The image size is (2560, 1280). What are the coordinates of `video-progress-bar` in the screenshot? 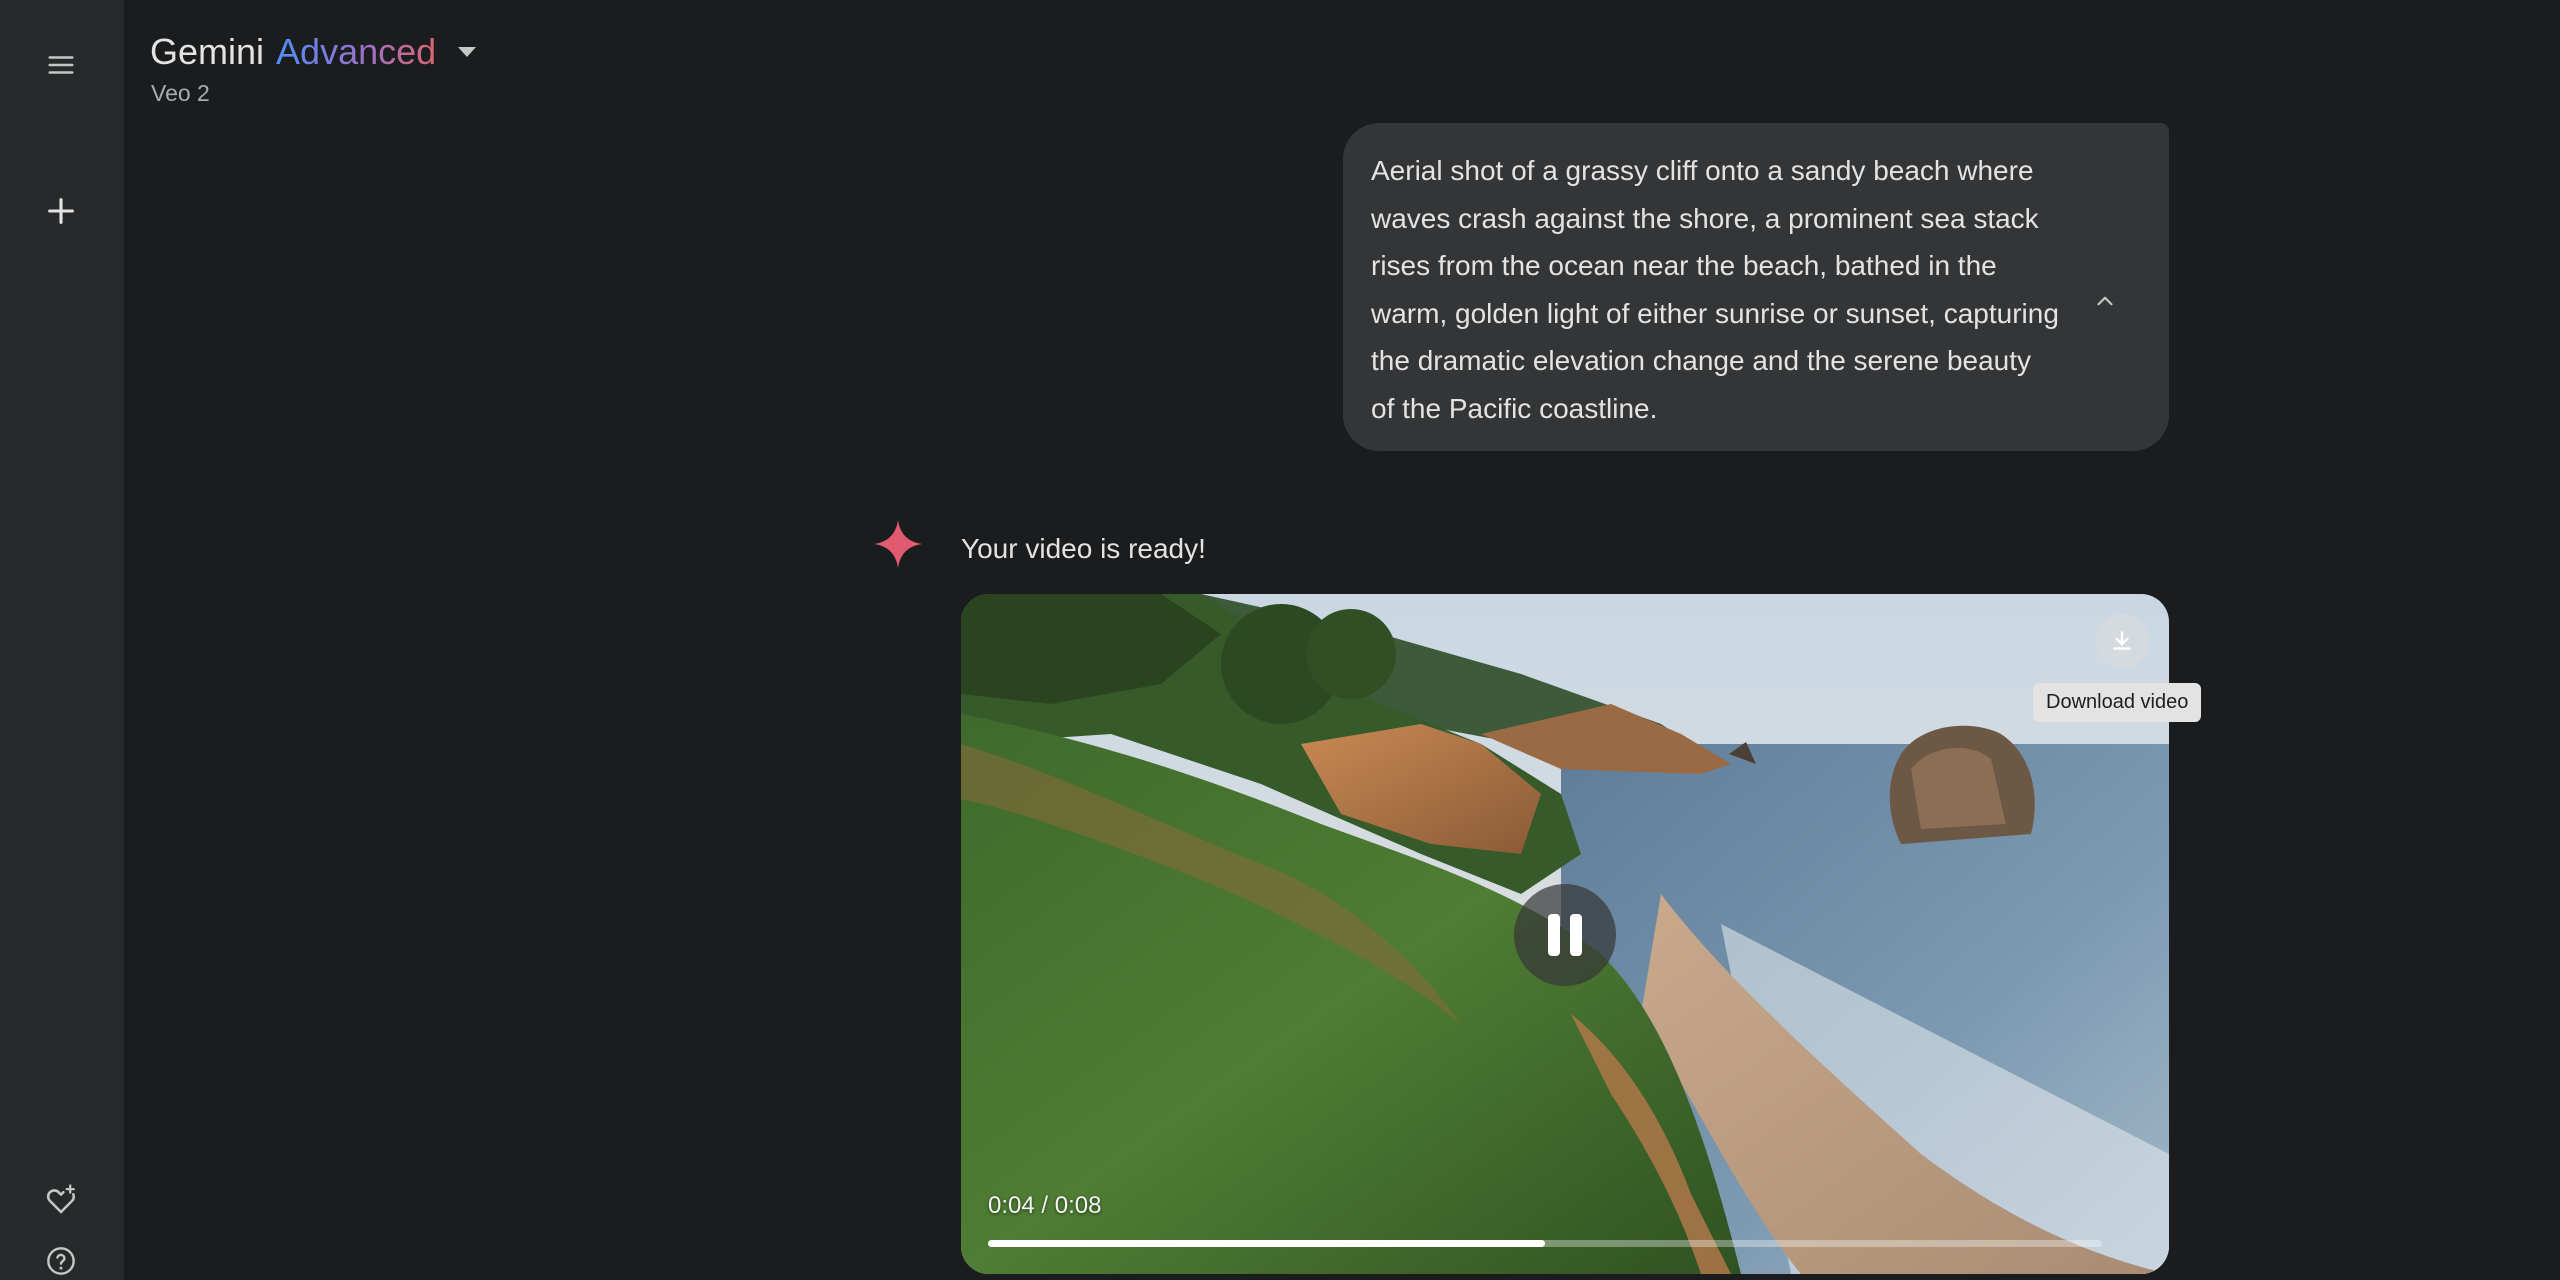 It's located at (1545, 1243).